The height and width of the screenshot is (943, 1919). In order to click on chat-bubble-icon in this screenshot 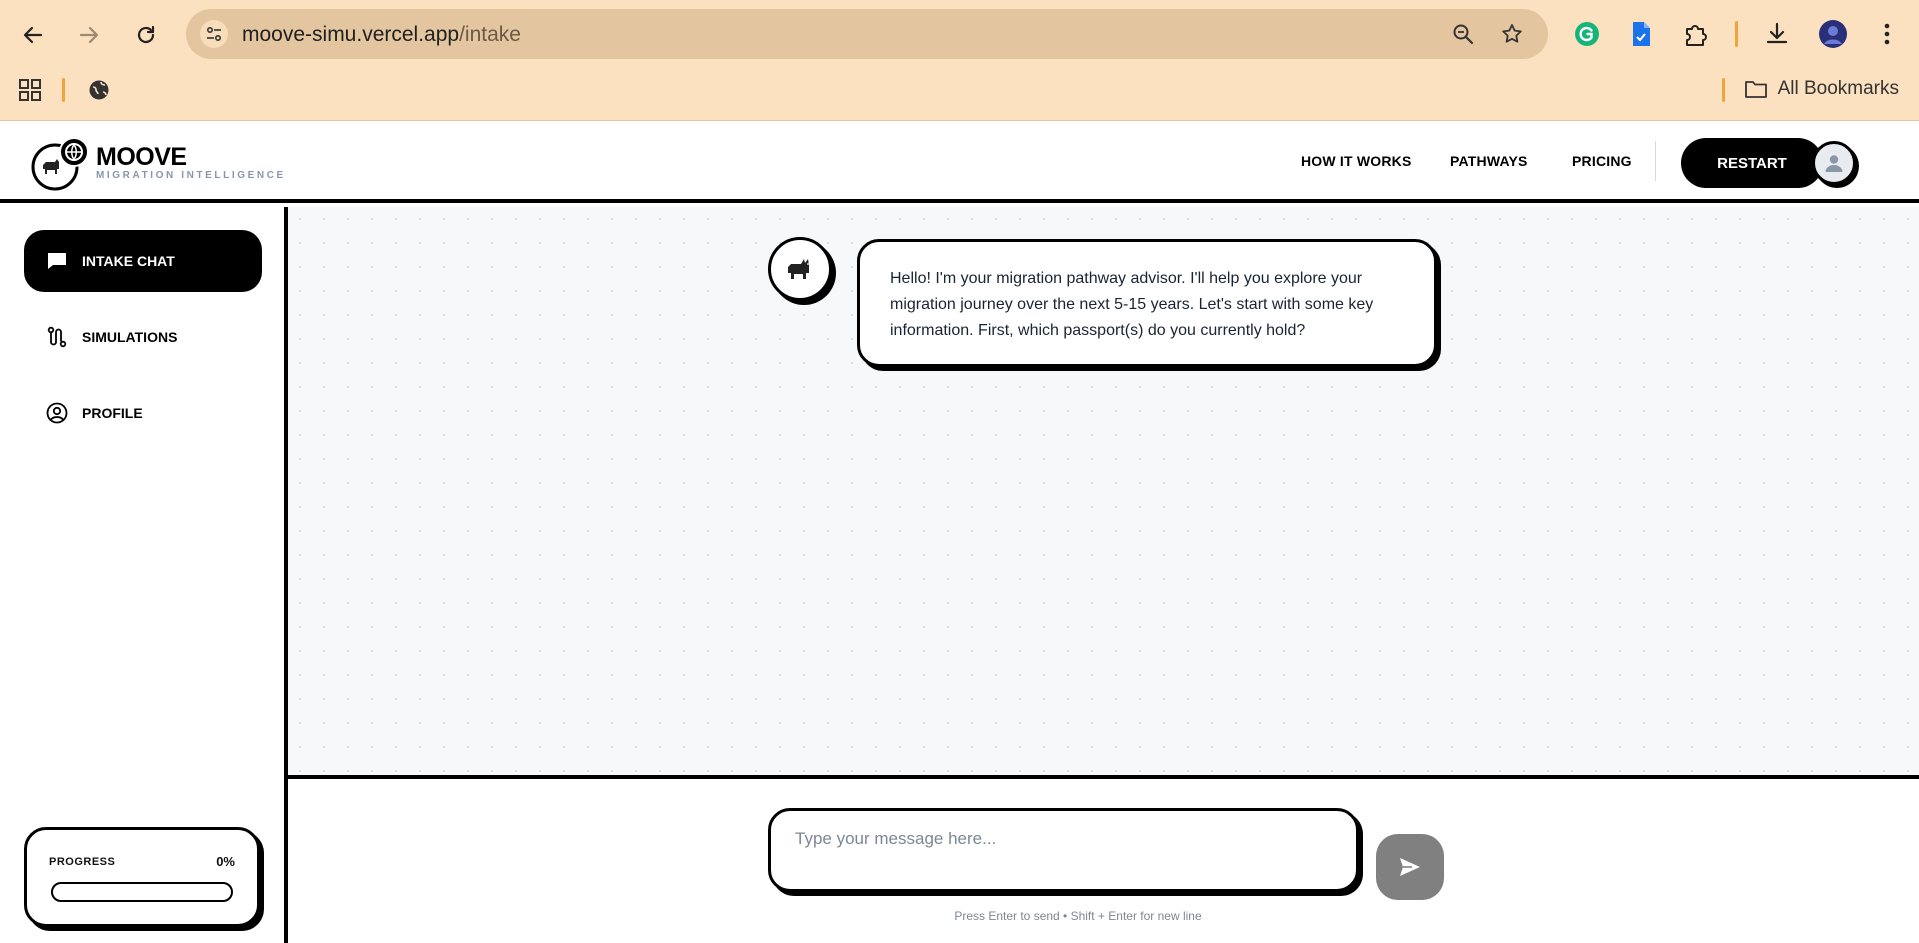, I will do `click(57, 261)`.